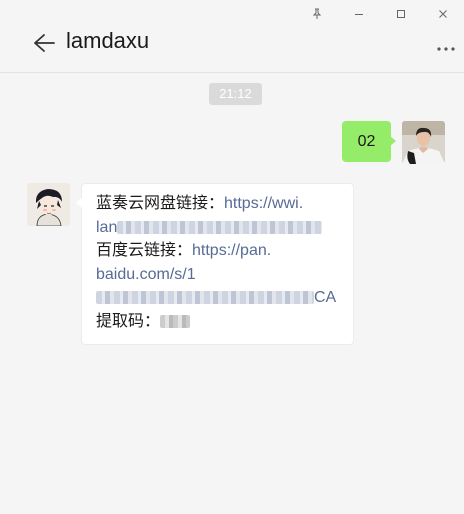  Describe the element at coordinates (235, 94) in the screenshot. I see `message-timestamp: 21:12` at that location.